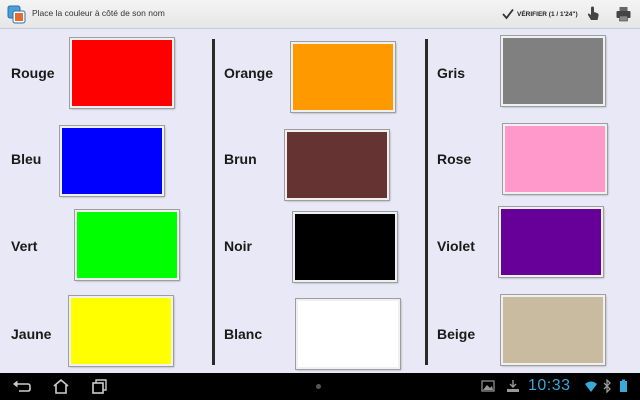 The image size is (640, 400). Describe the element at coordinates (456, 246) in the screenshot. I see `color-label: Violet` at that location.